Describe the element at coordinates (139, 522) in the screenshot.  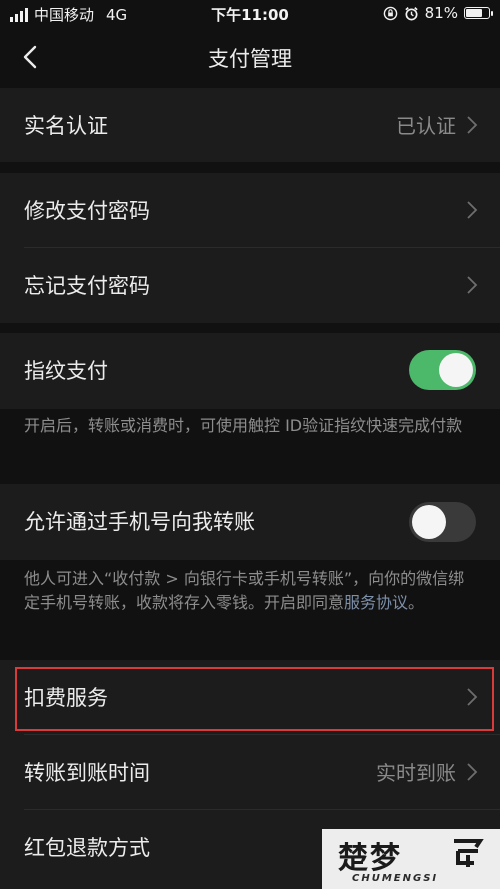
I see `phone-transfer-label: 允许通过手机号向我转账` at that location.